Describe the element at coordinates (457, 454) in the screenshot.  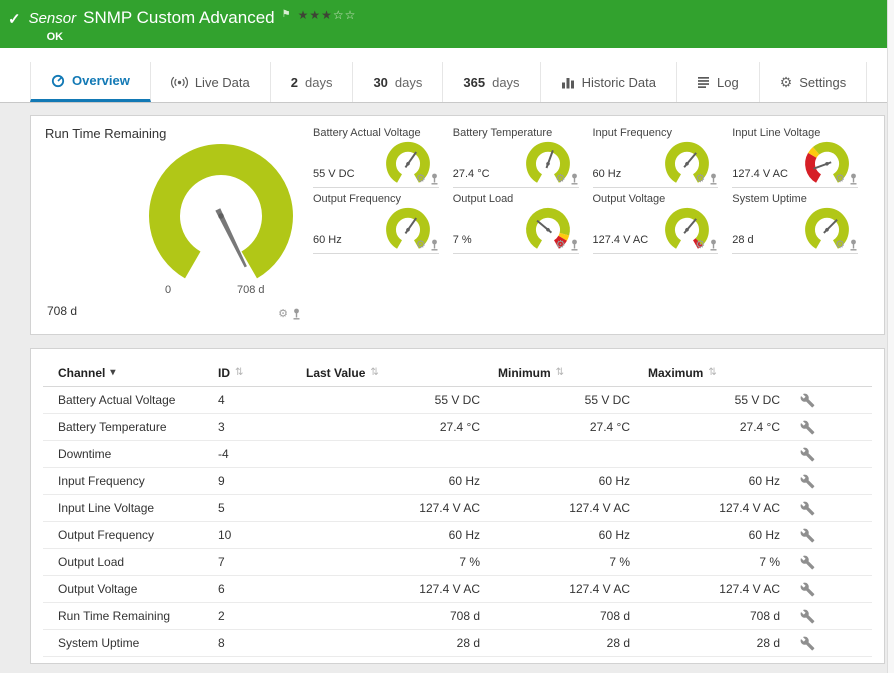
I see `table-row: Downtime -4` at that location.